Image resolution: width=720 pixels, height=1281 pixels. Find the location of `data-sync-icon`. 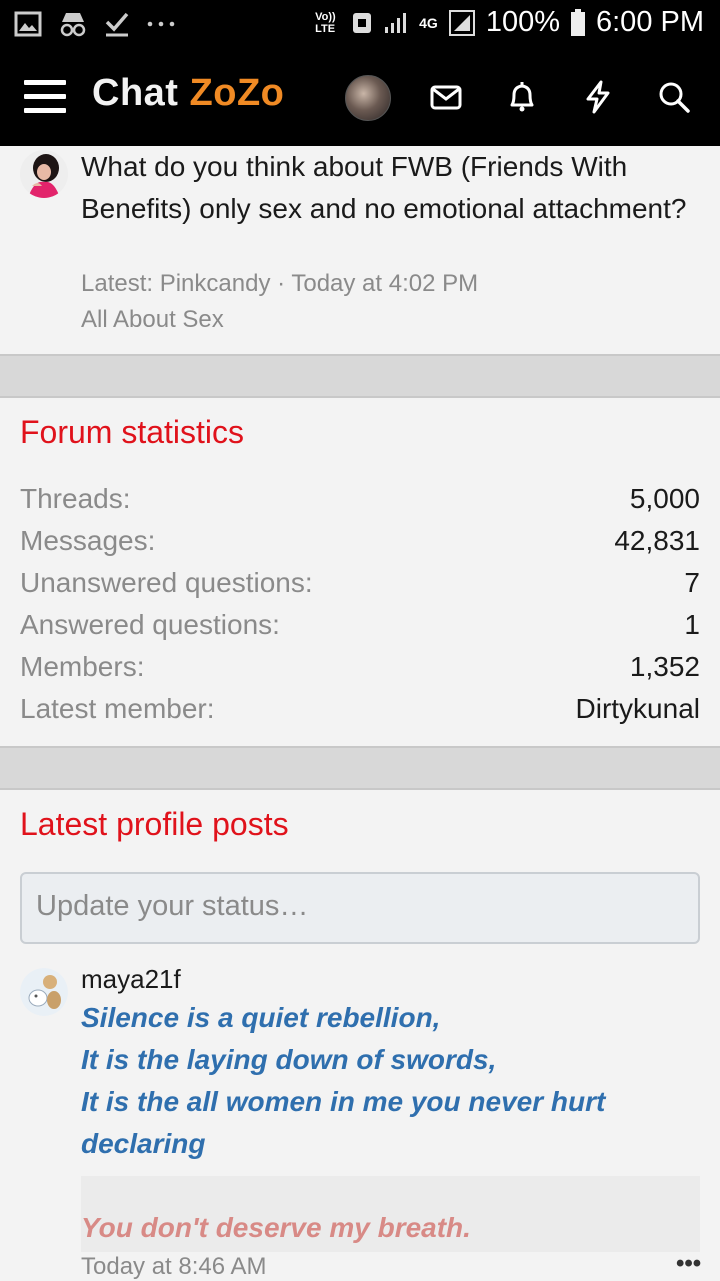

data-sync-icon is located at coordinates (362, 22).